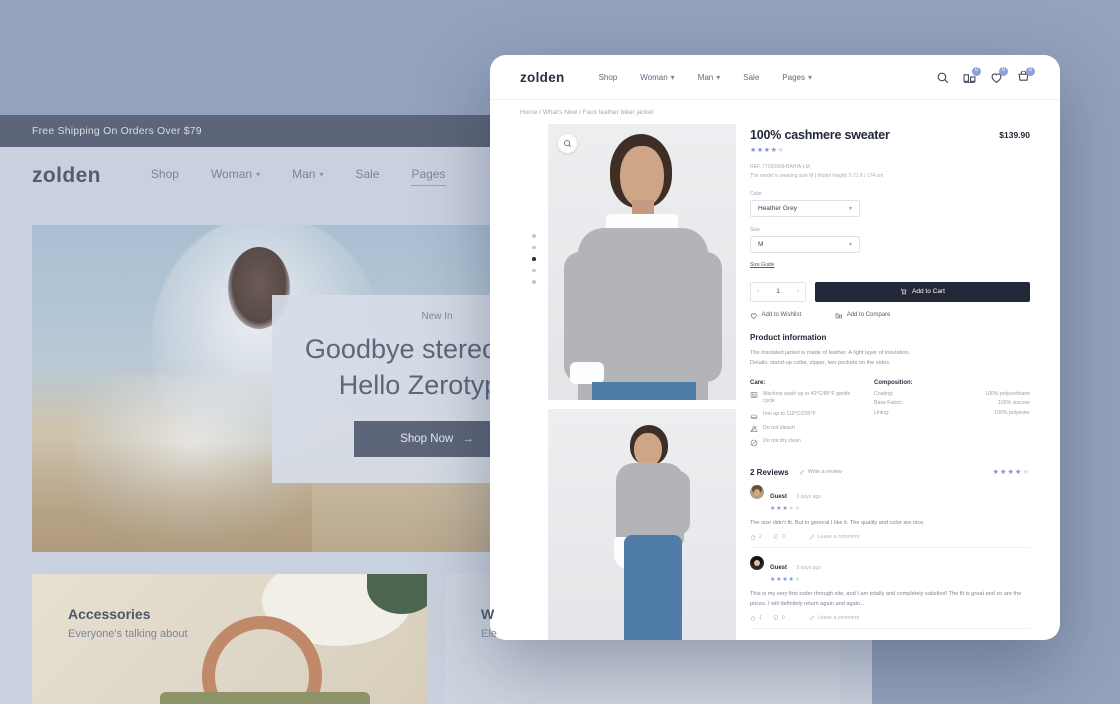 The image size is (1120, 704). What do you see at coordinates (999, 75) in the screenshot?
I see `wishlist-heart-icon: 0` at bounding box center [999, 75].